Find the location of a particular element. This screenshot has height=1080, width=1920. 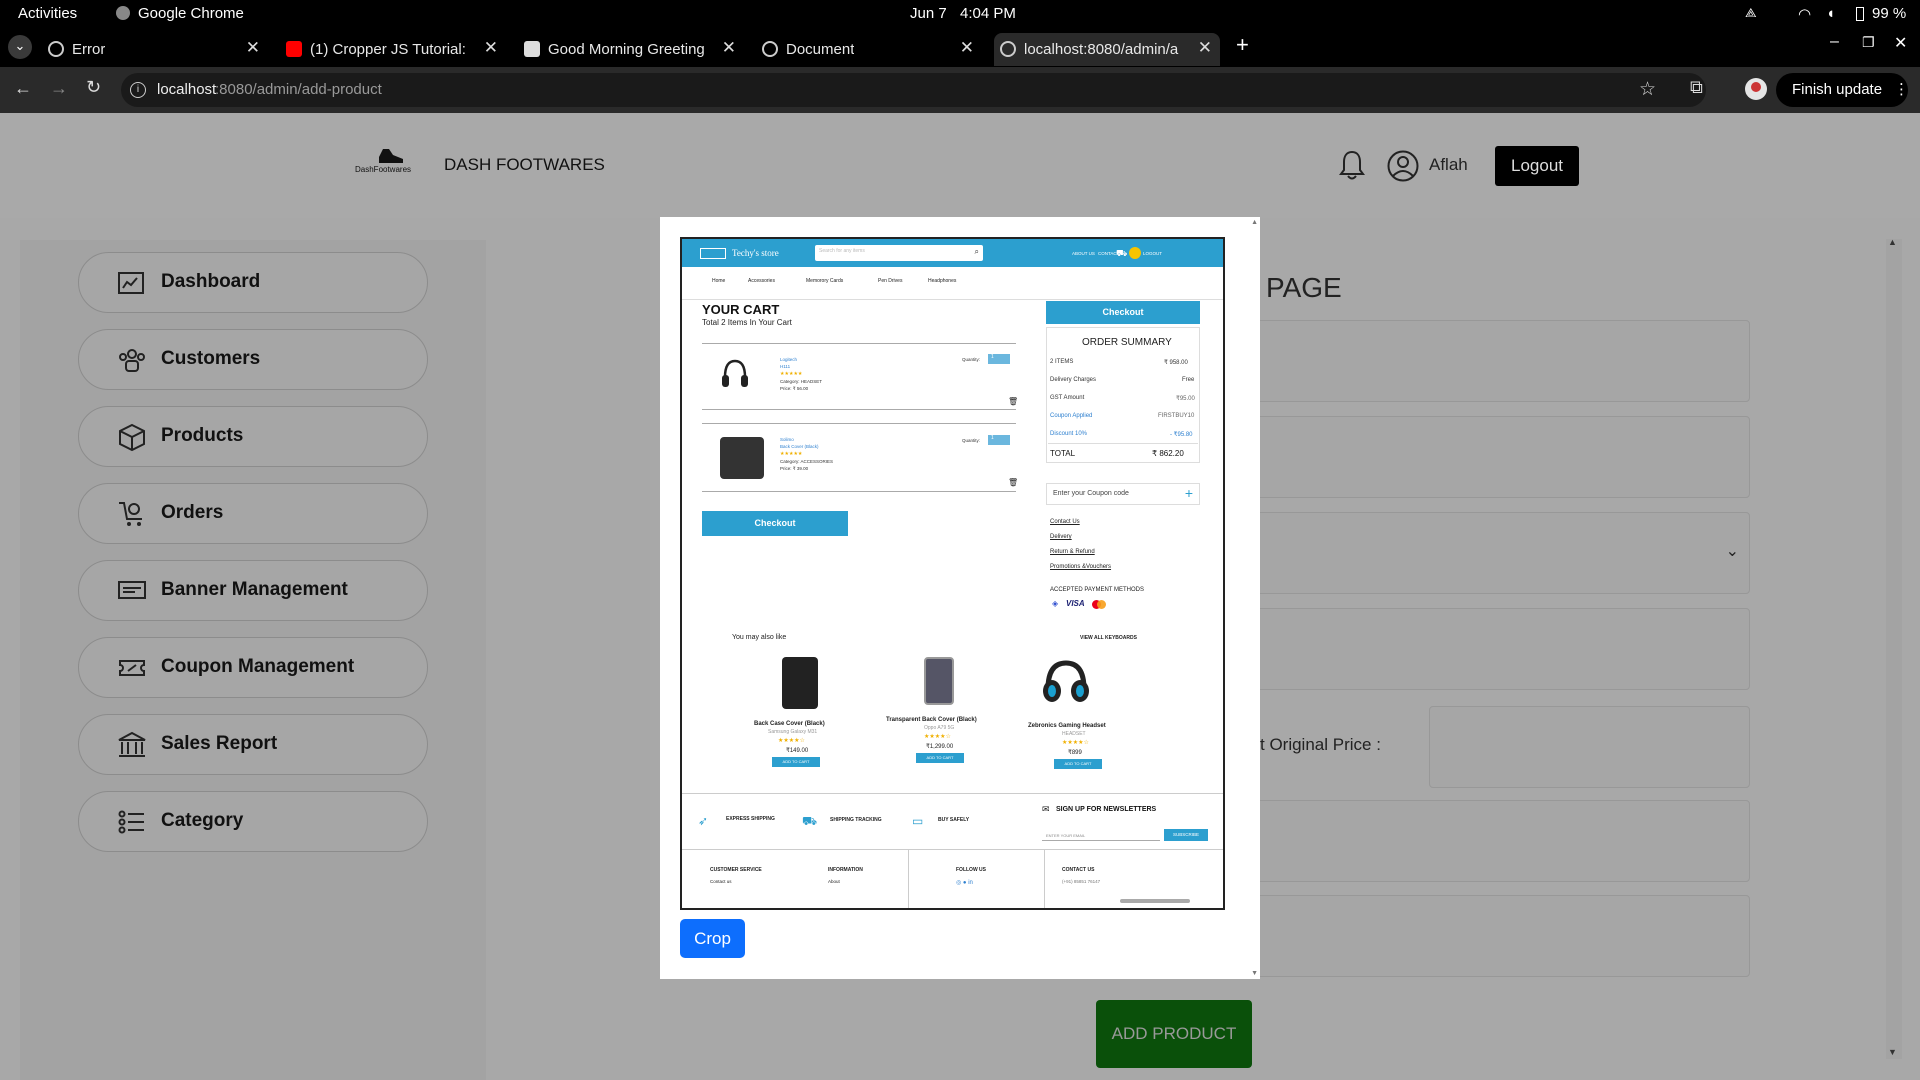

cart-subtitle: Total 2 Items In Your Cart is located at coordinates (747, 322).